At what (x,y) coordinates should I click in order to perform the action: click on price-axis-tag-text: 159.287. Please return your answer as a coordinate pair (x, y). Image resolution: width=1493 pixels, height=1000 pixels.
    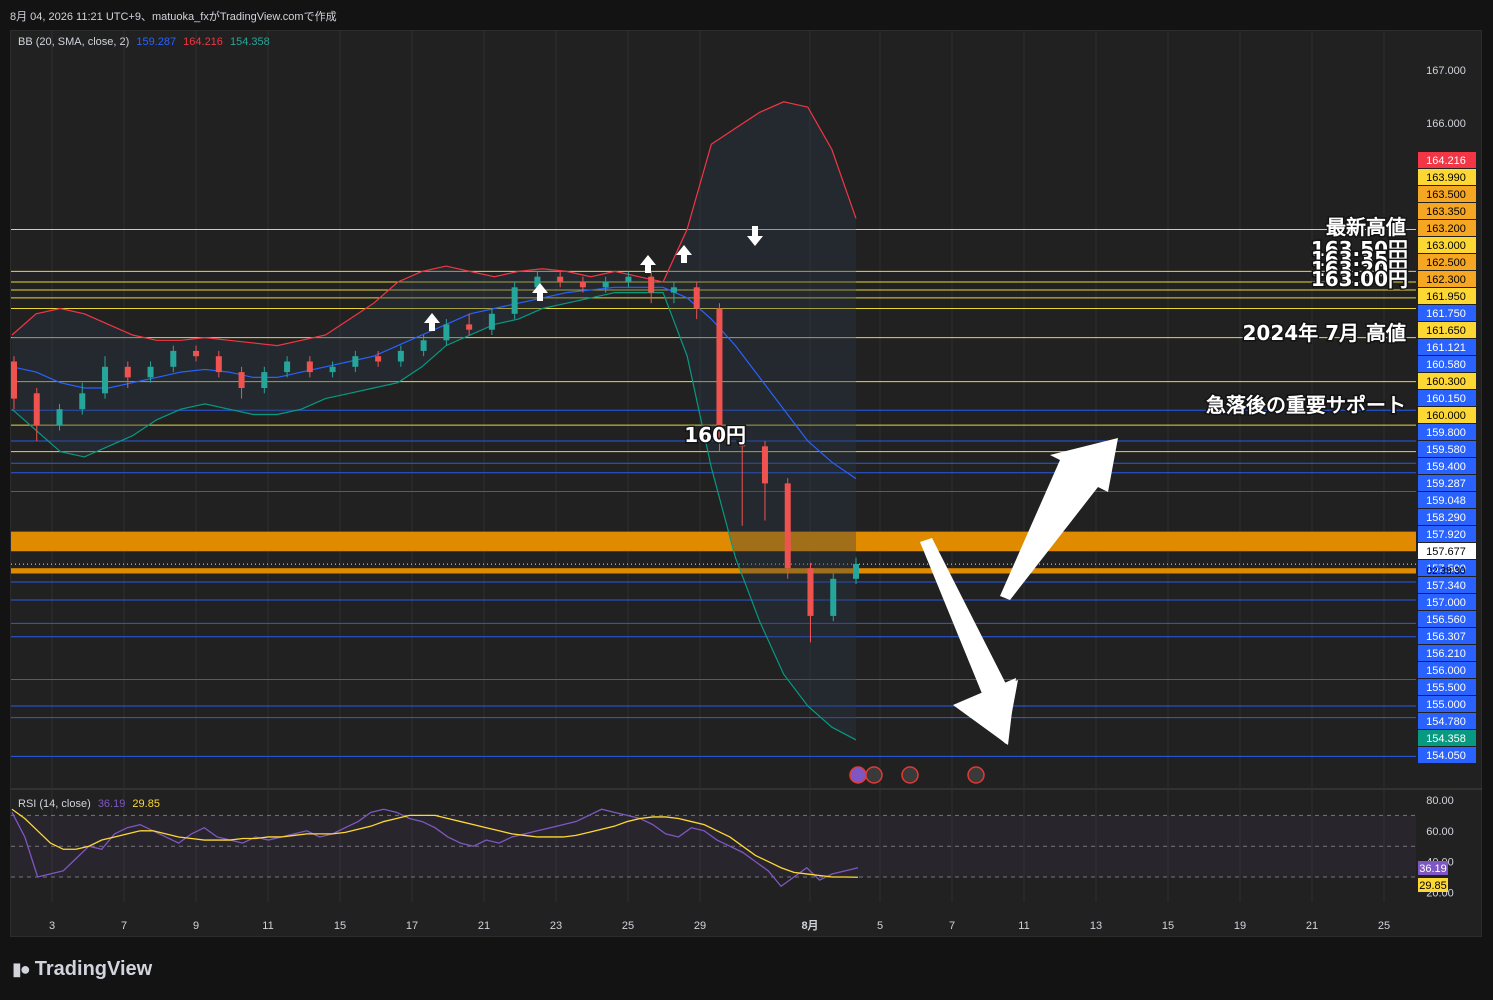
    Looking at the image, I should click on (1446, 484).